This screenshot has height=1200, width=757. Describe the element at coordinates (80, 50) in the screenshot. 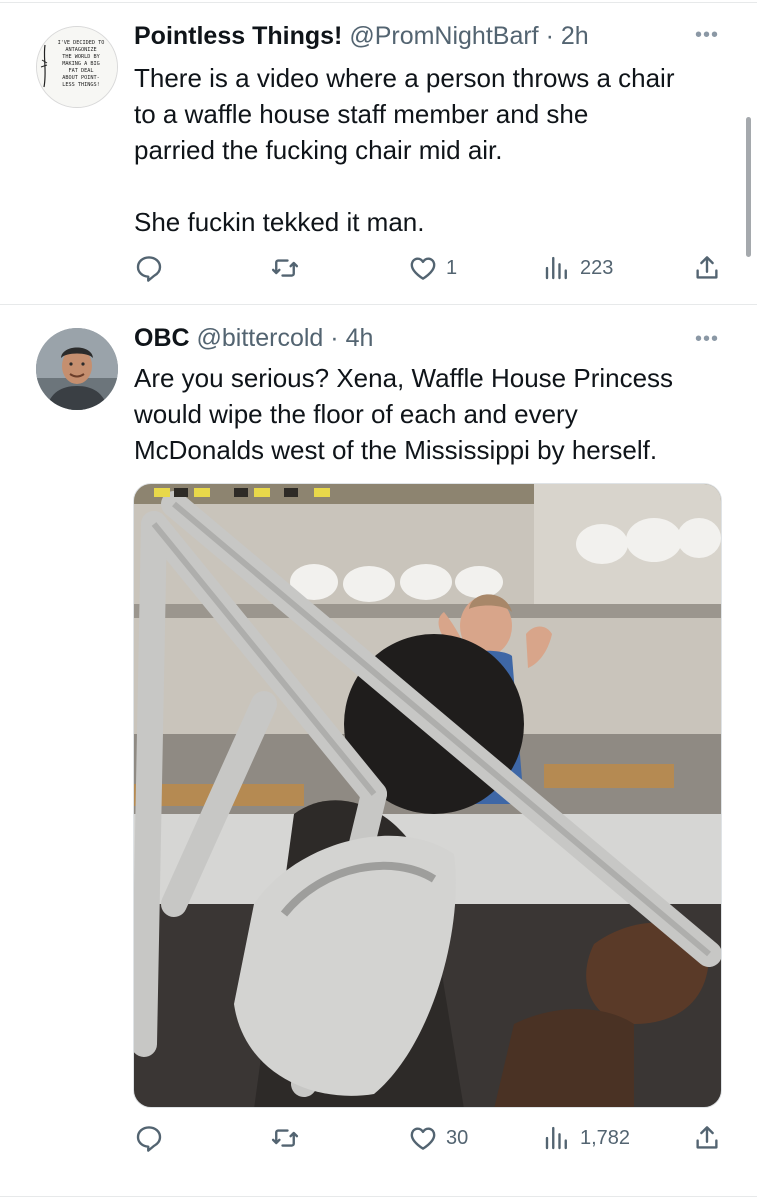

I see `svg-text: ANTAGONIZE` at that location.